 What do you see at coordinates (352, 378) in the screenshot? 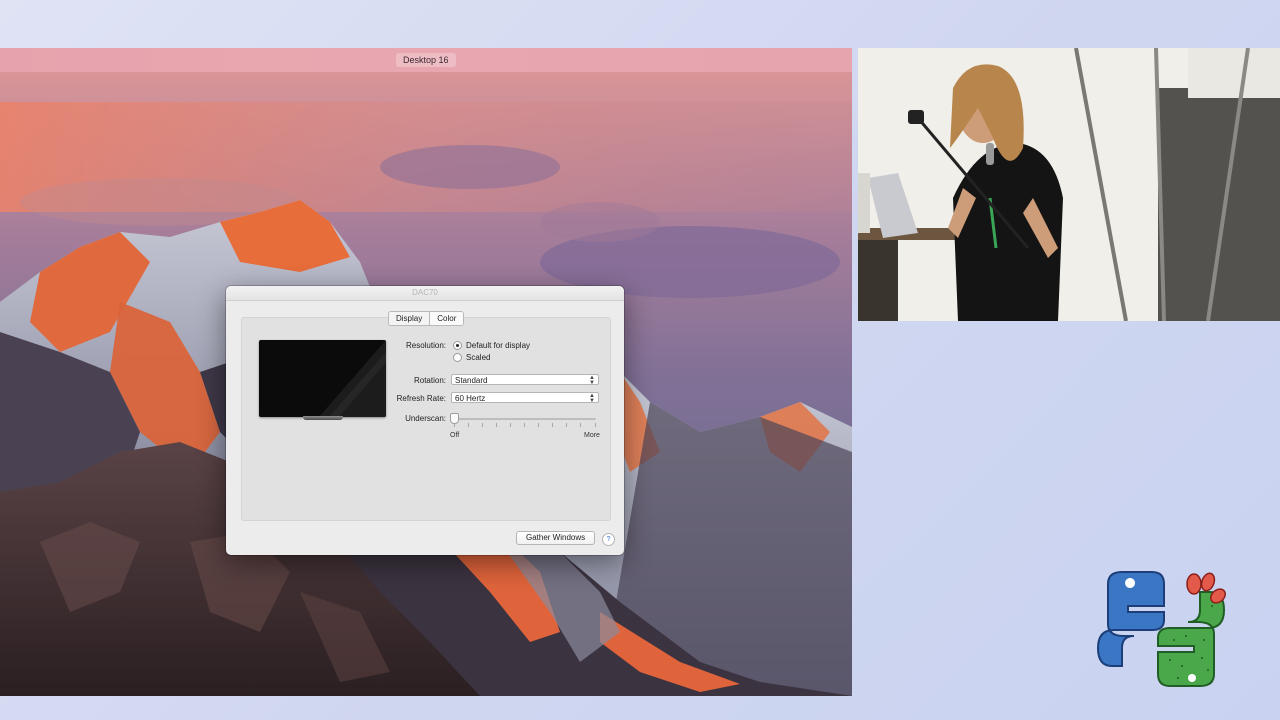
I see `monitor-glare-icon` at bounding box center [352, 378].